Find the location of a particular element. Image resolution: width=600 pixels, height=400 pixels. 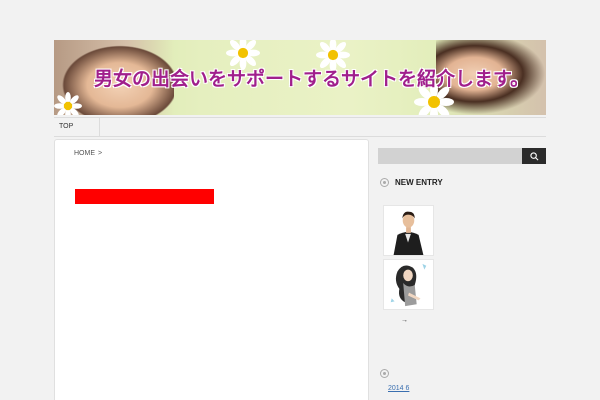

breadcrumb-home-link: HOME is located at coordinates (84, 153).